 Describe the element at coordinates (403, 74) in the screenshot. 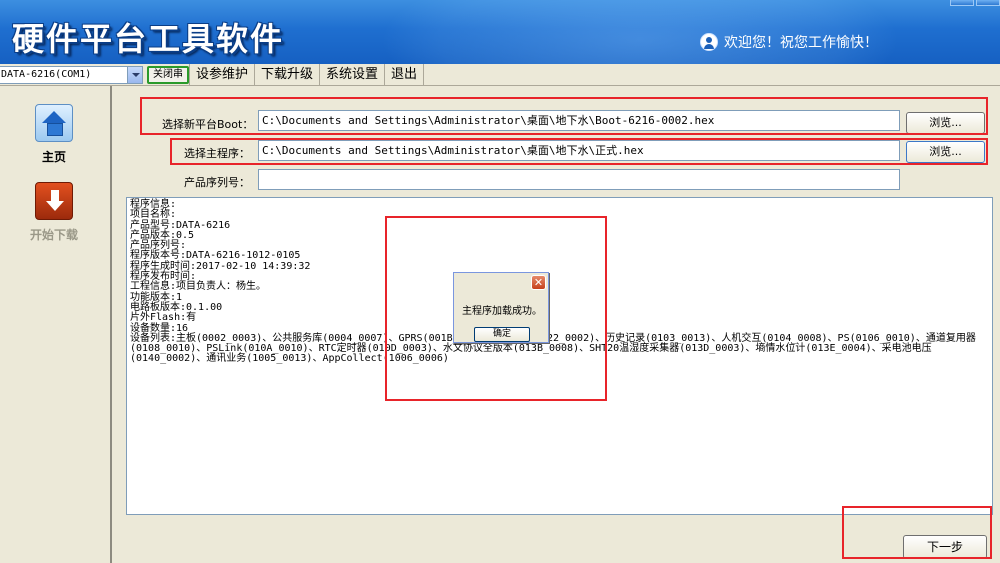

I see `menu-exit: 退出` at that location.